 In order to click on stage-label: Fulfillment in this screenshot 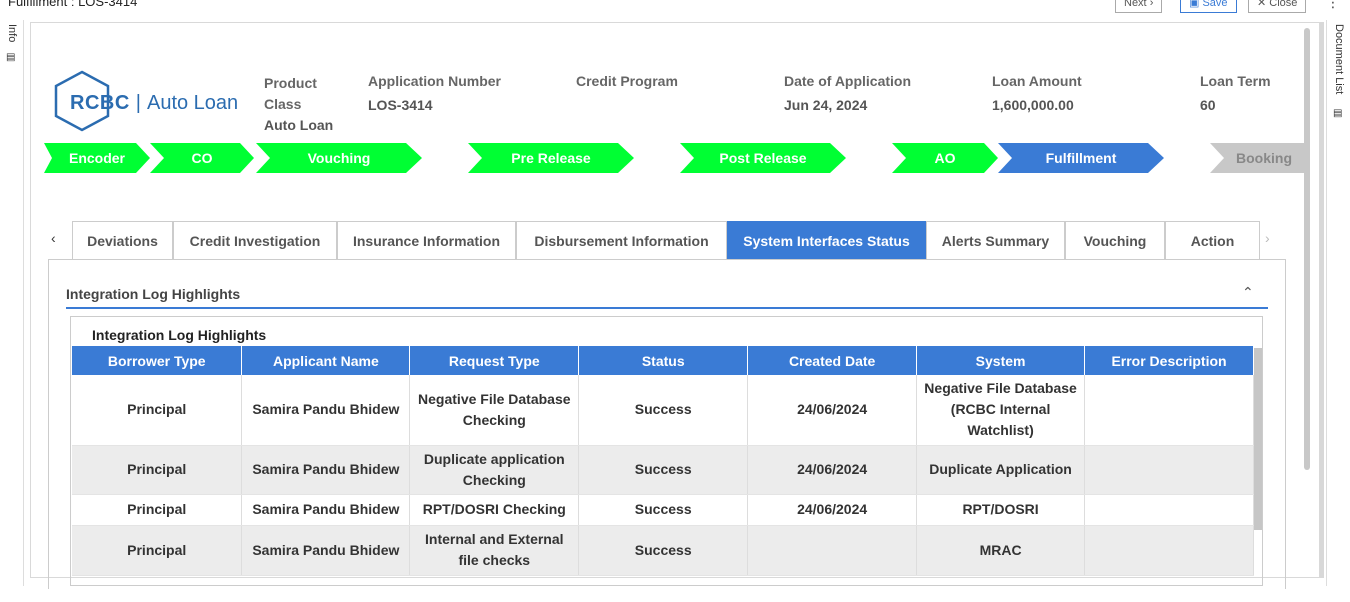, I will do `click(1081, 158)`.